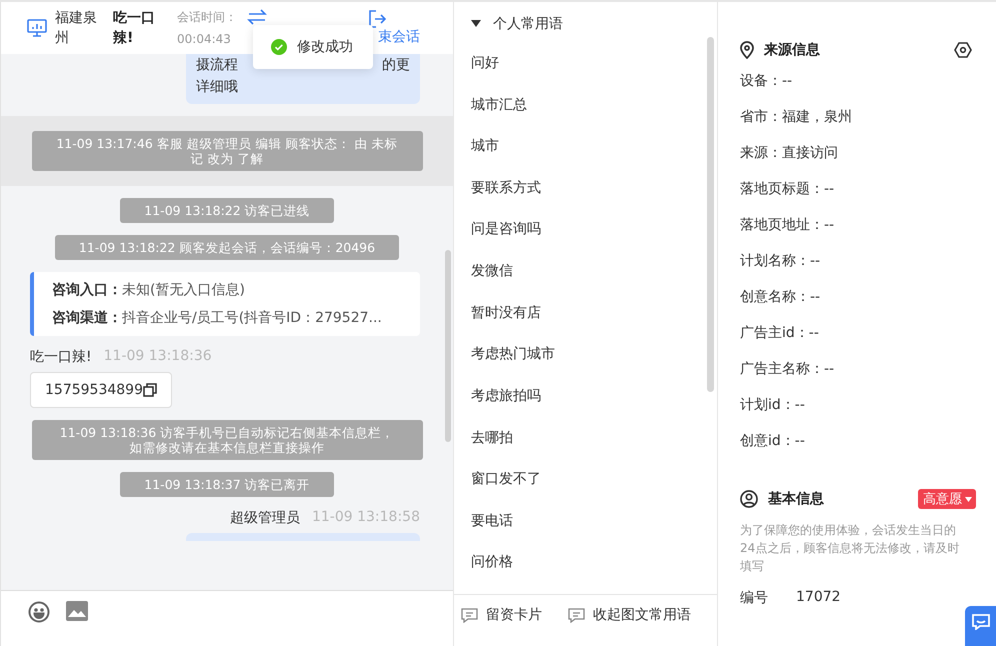 The height and width of the screenshot is (646, 996). I want to click on message-time: 11-09 13:18:36, so click(158, 357).